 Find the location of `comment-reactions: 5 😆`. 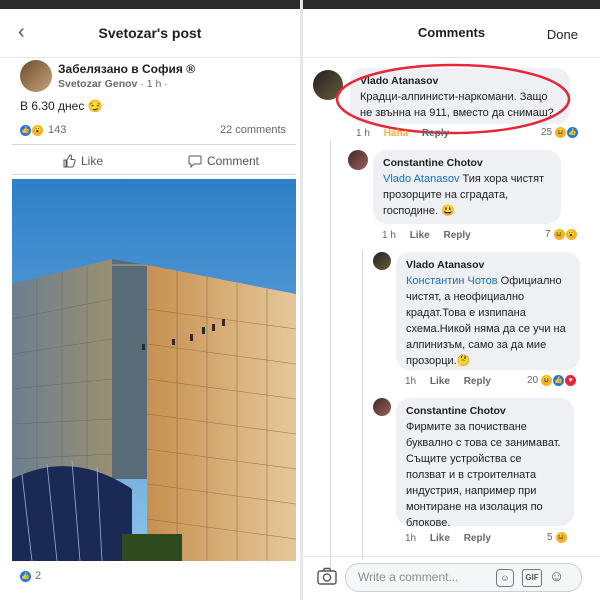

comment-reactions: 5 😆 is located at coordinates (557, 537).